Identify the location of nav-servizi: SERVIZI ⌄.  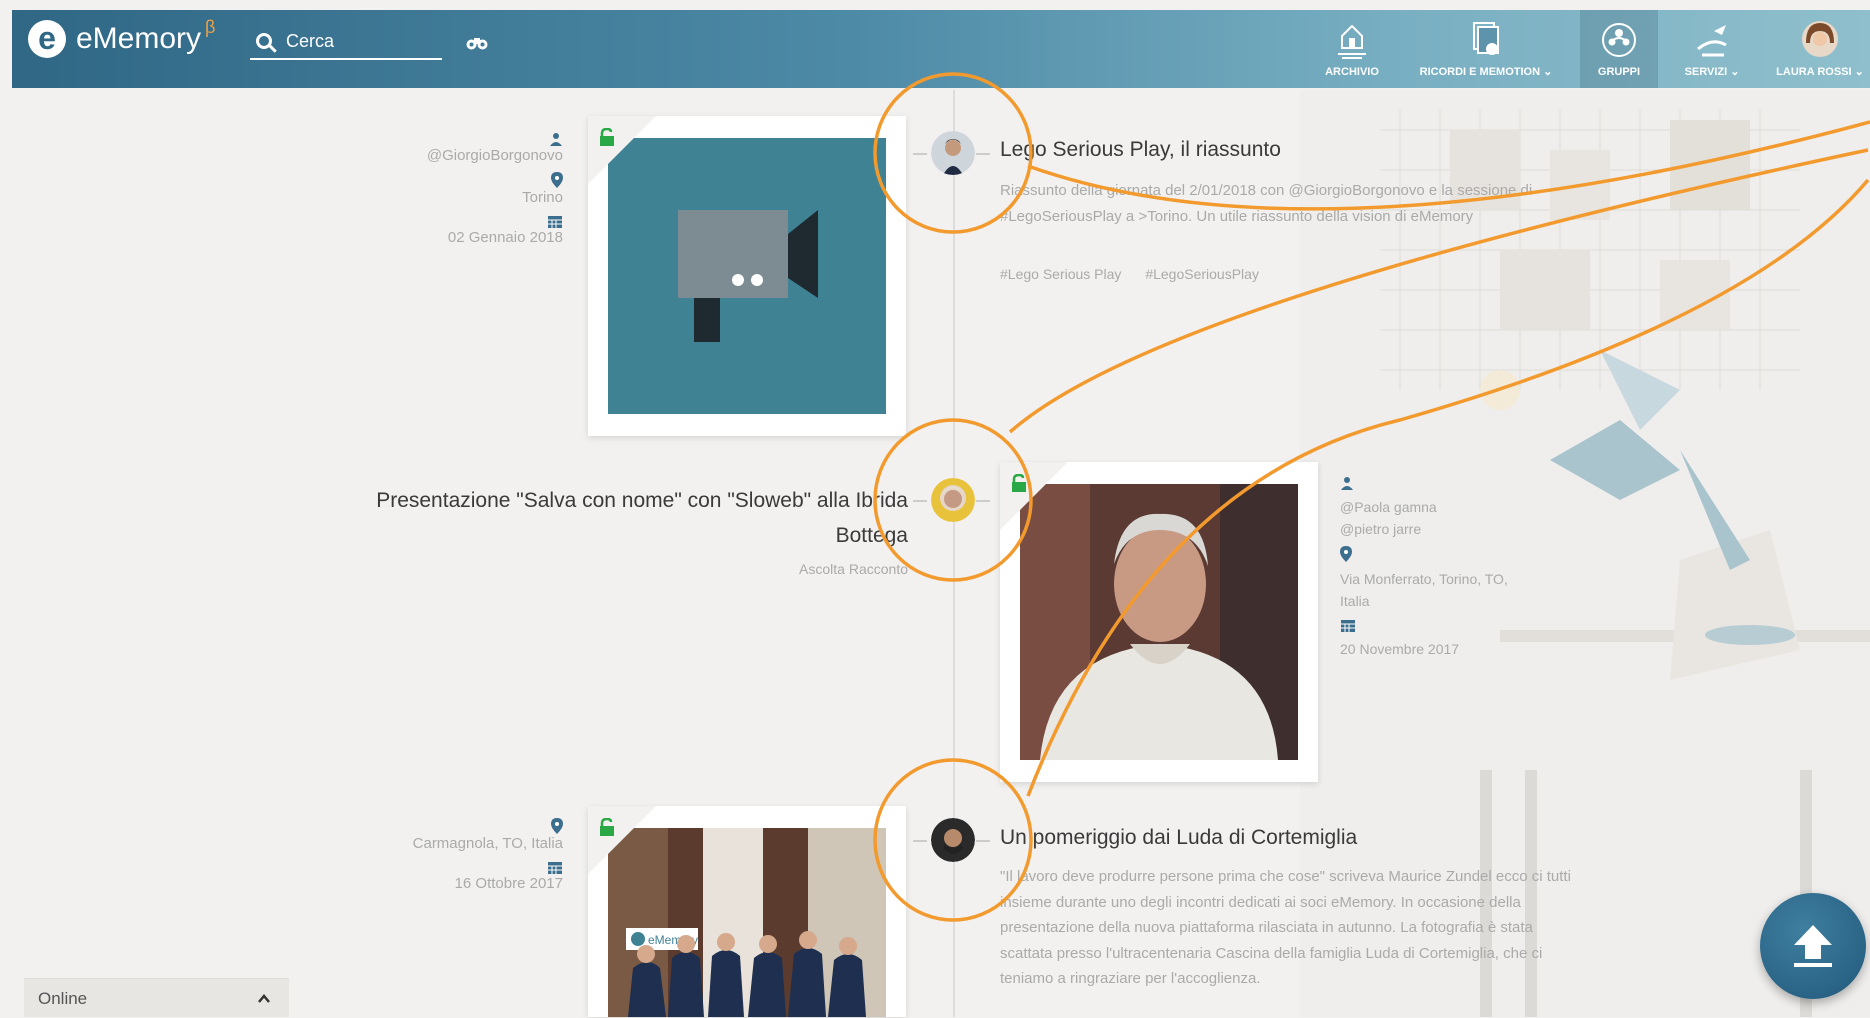
(1712, 49).